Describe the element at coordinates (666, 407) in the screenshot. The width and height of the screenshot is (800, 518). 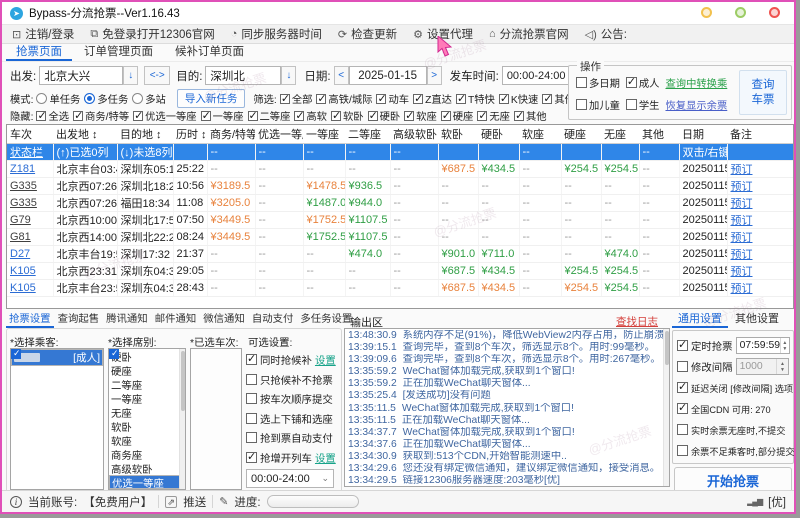
I see `scrollbar` at that location.